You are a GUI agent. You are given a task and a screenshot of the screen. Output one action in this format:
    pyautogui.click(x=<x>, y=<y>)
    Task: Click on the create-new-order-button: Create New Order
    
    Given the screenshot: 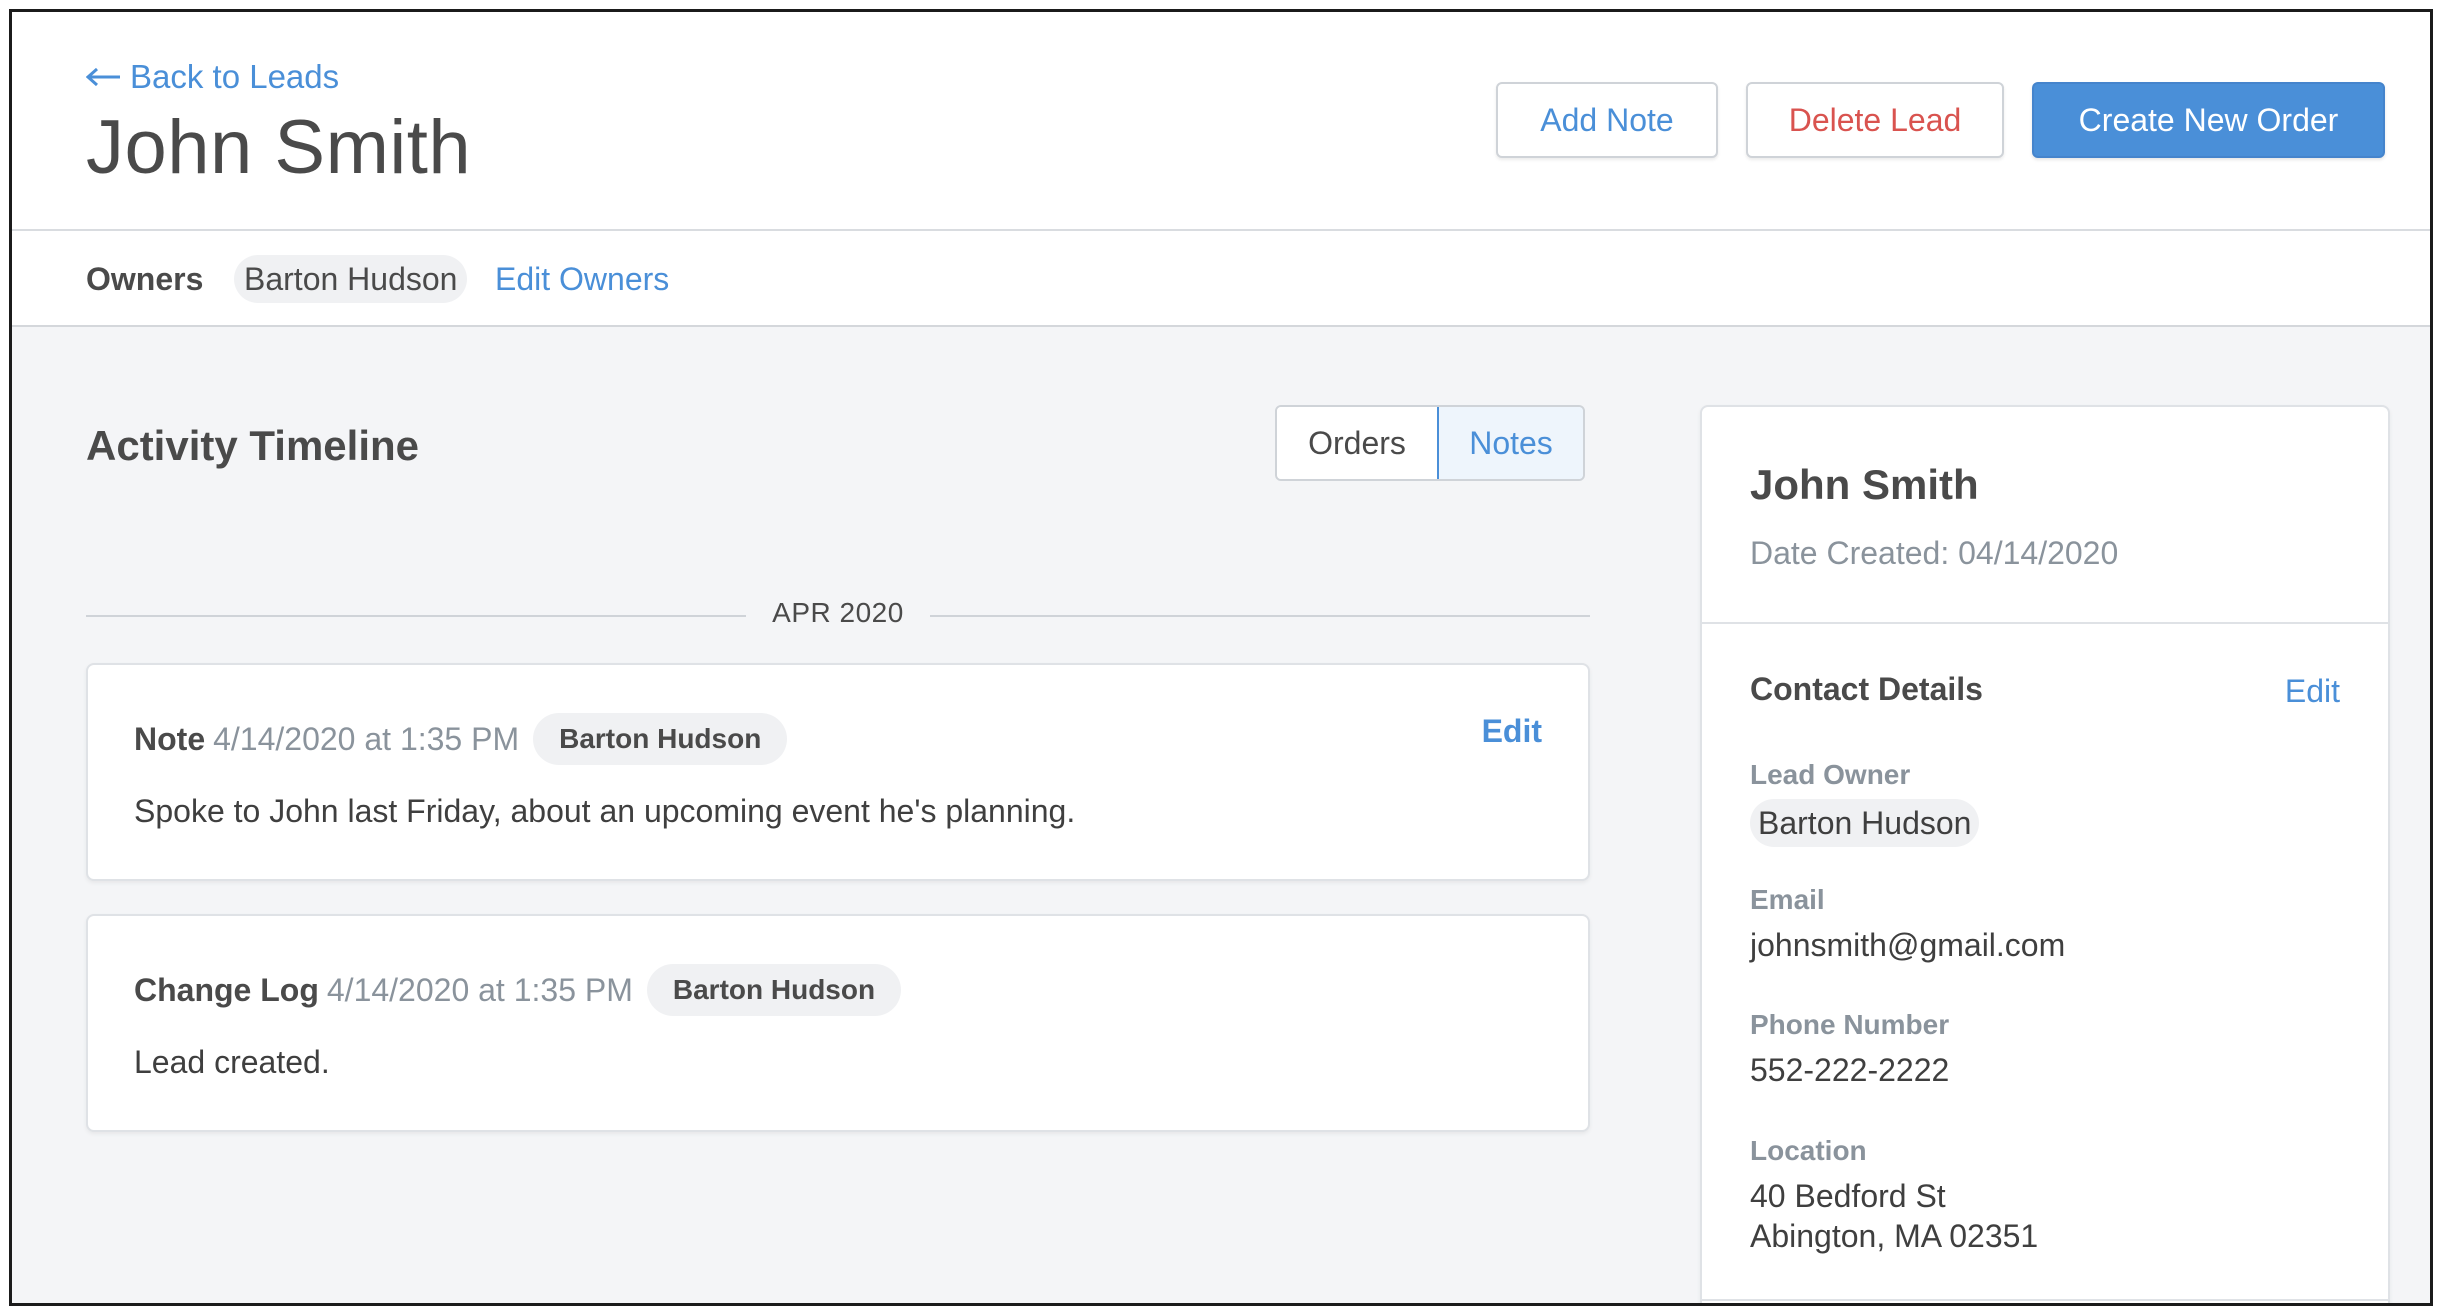 What is the action you would take?
    pyautogui.click(x=2208, y=120)
    